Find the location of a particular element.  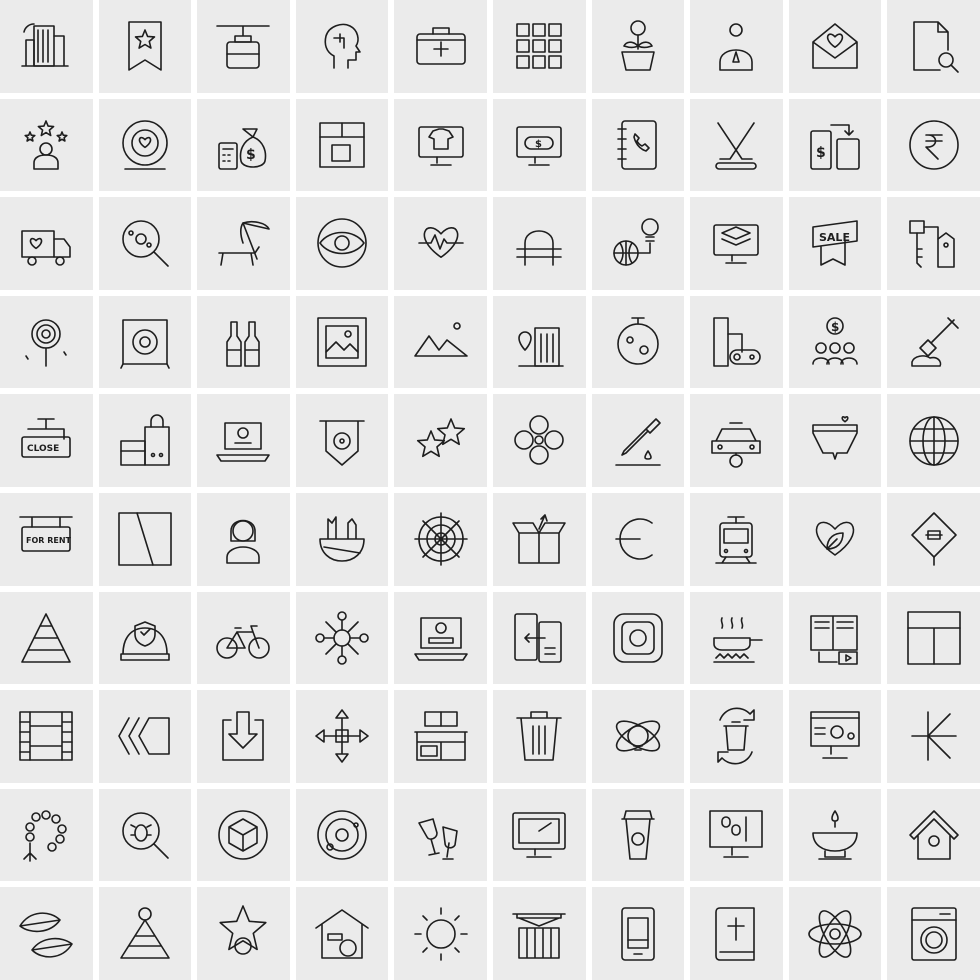

icon-cell-game-controller-machine is located at coordinates (736, 342).